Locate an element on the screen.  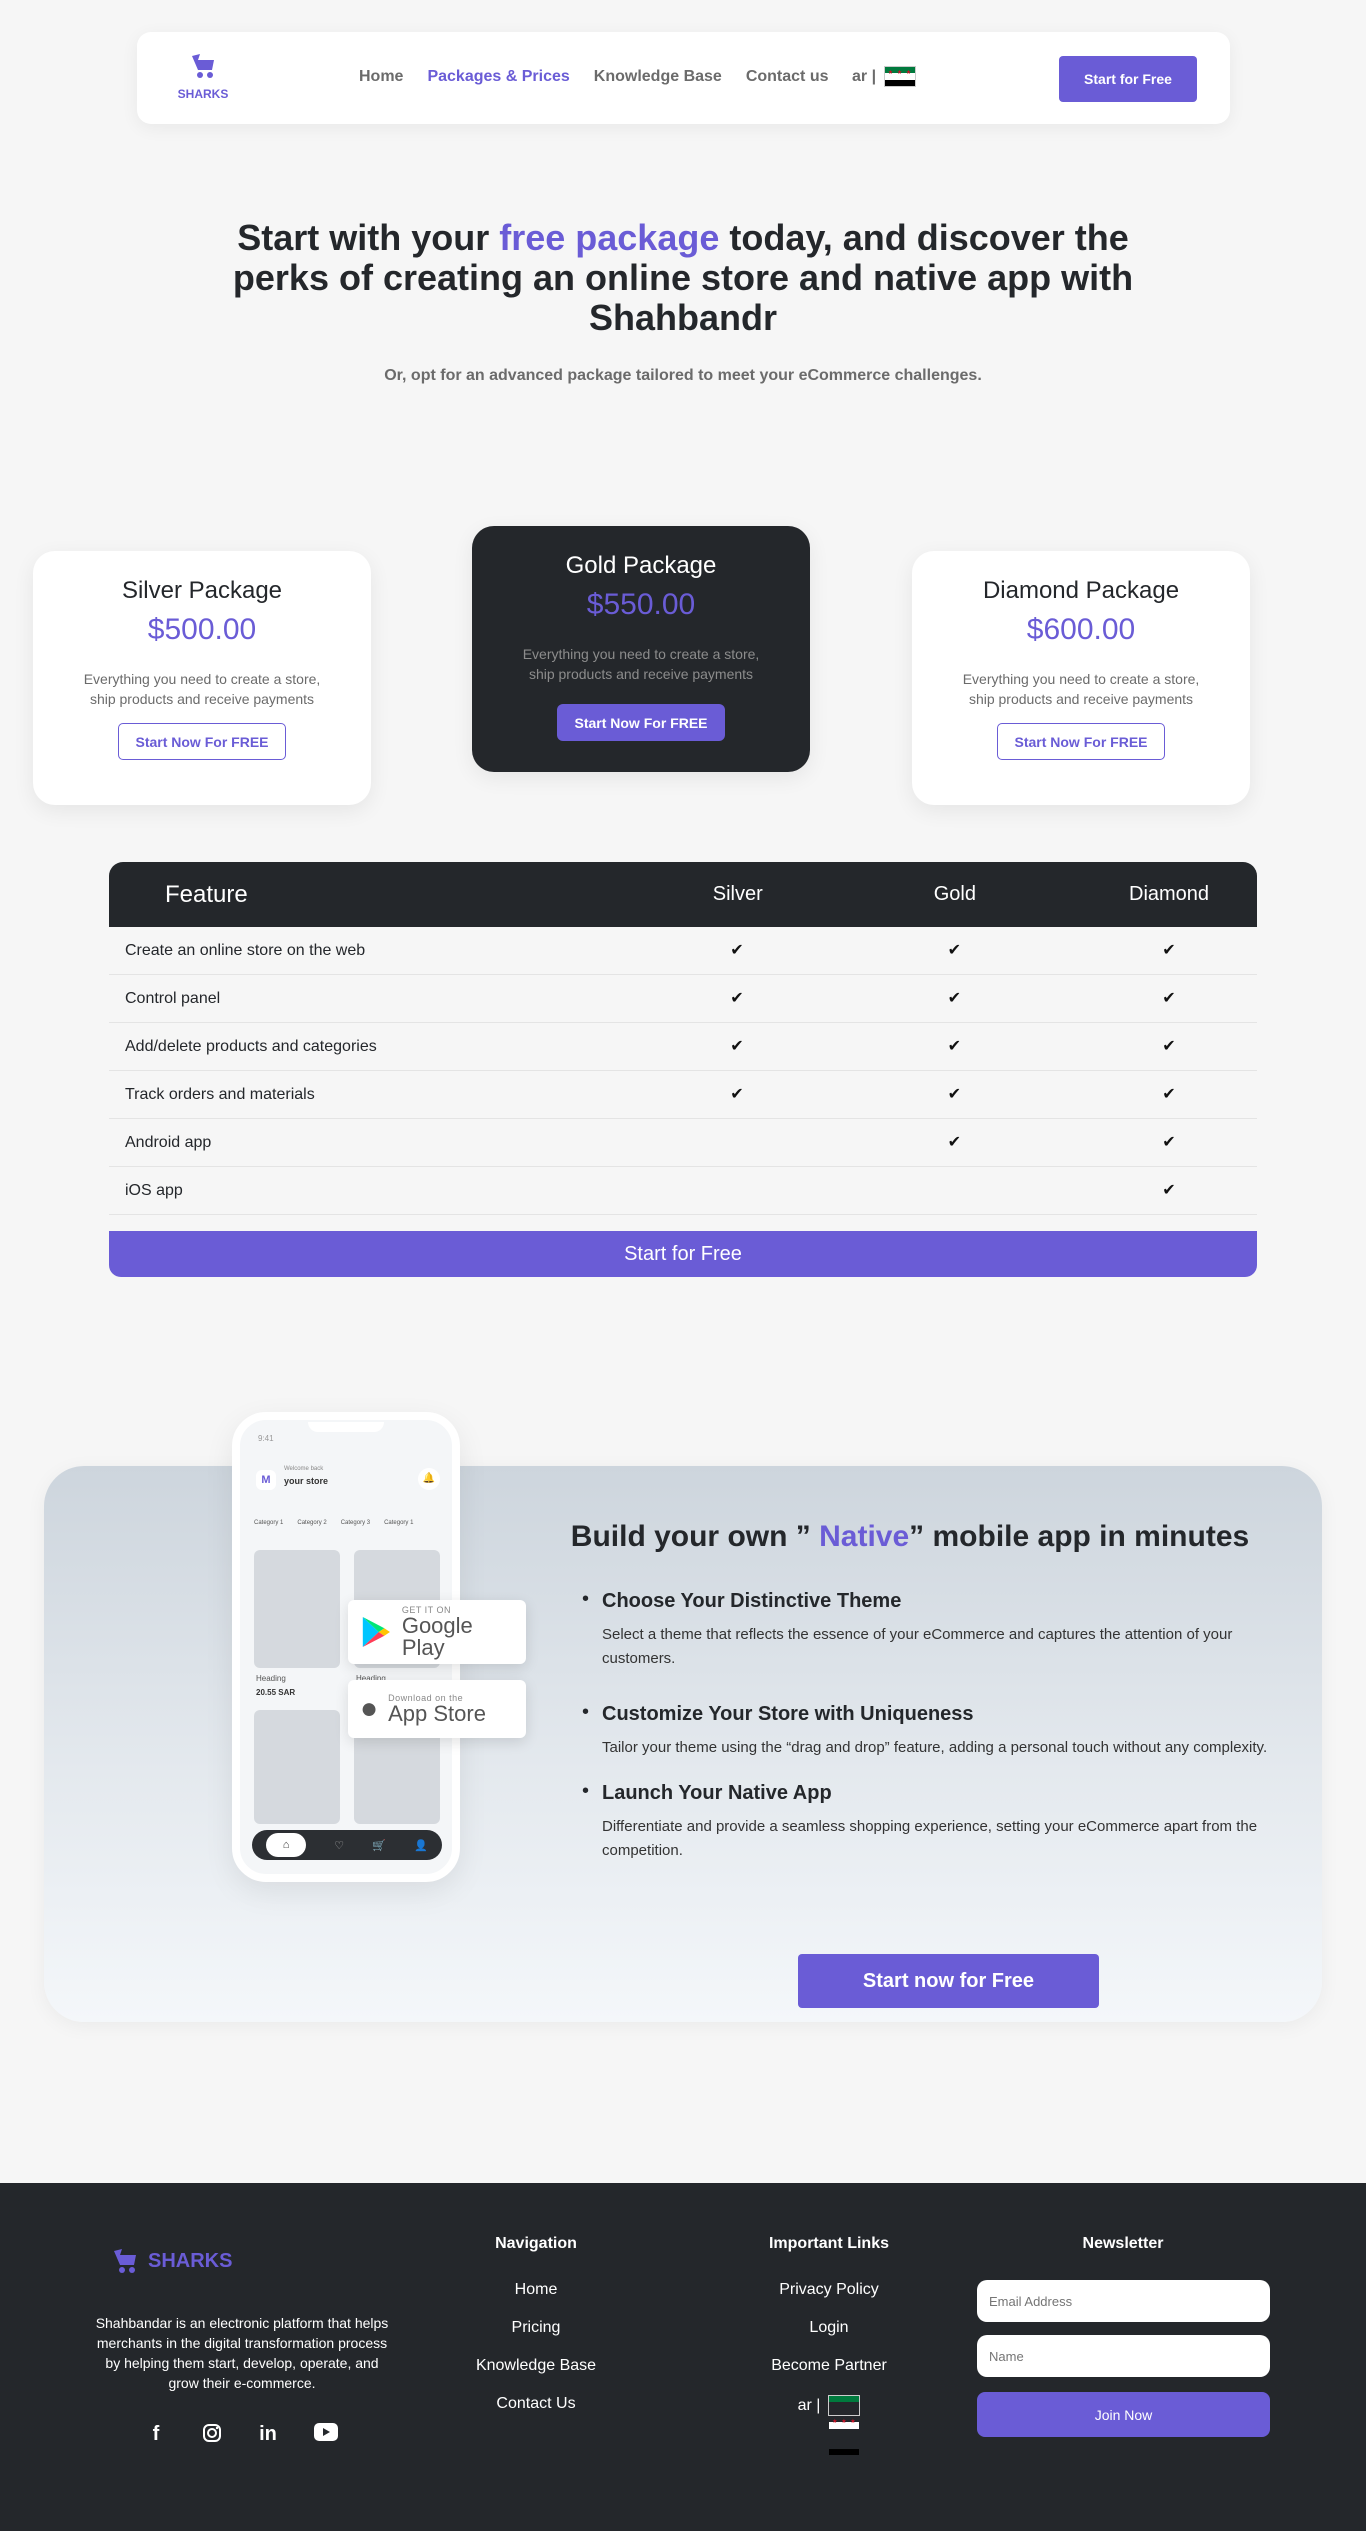
footer-nav-title: Navigation is located at coordinates (536, 2243).